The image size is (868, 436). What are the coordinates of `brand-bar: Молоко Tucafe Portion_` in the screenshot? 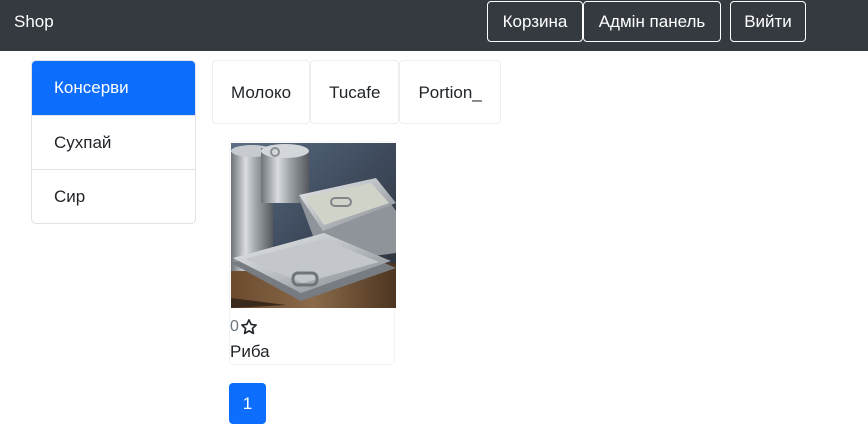 It's located at (356, 92).